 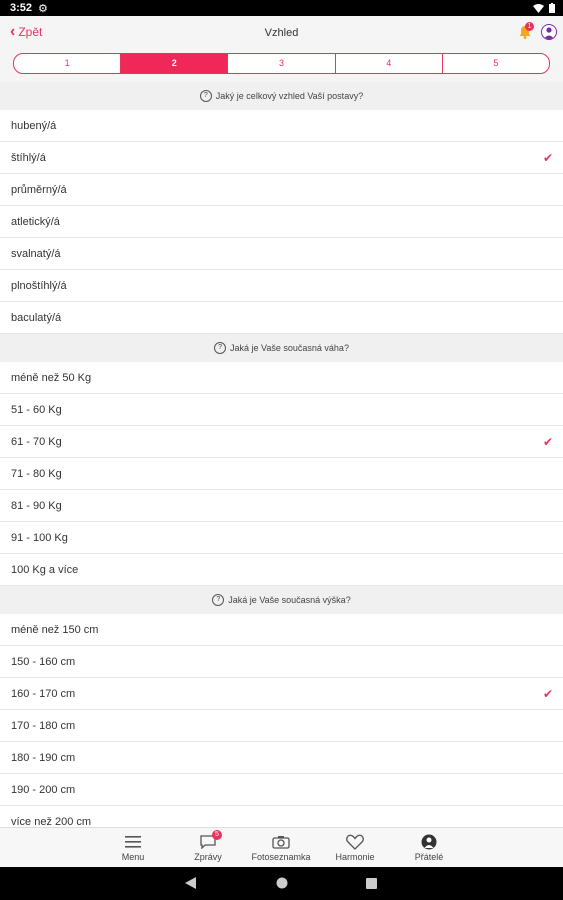 What do you see at coordinates (289, 600) in the screenshot?
I see `question-text: Jaká je Vaše současná výška?` at bounding box center [289, 600].